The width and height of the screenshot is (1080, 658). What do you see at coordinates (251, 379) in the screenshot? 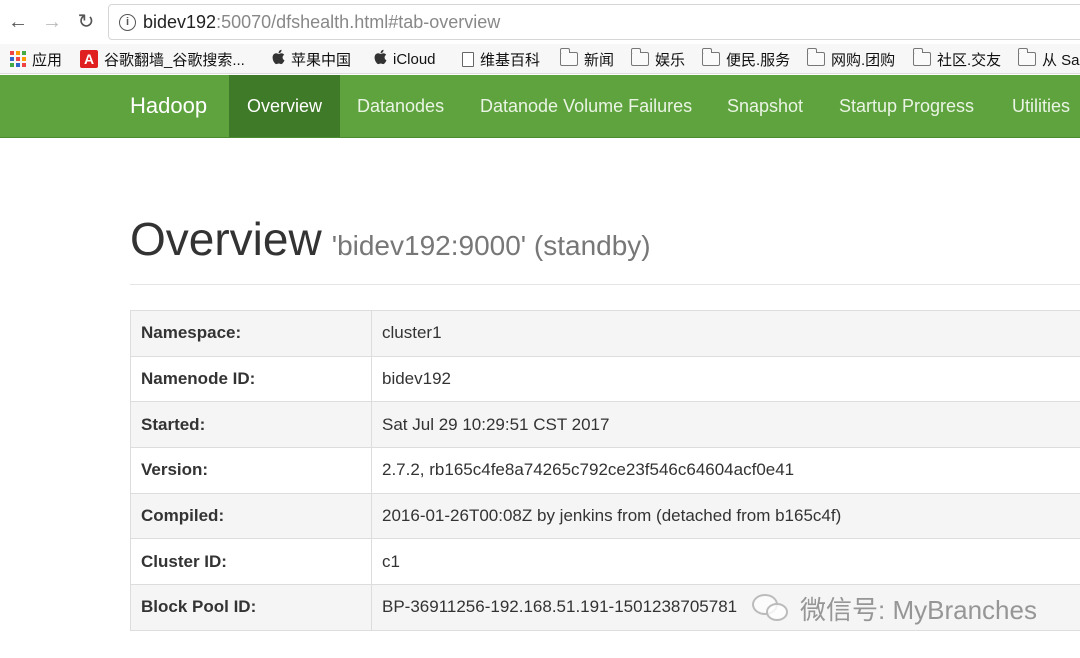
I see `row-key: Namenode ID:` at bounding box center [251, 379].